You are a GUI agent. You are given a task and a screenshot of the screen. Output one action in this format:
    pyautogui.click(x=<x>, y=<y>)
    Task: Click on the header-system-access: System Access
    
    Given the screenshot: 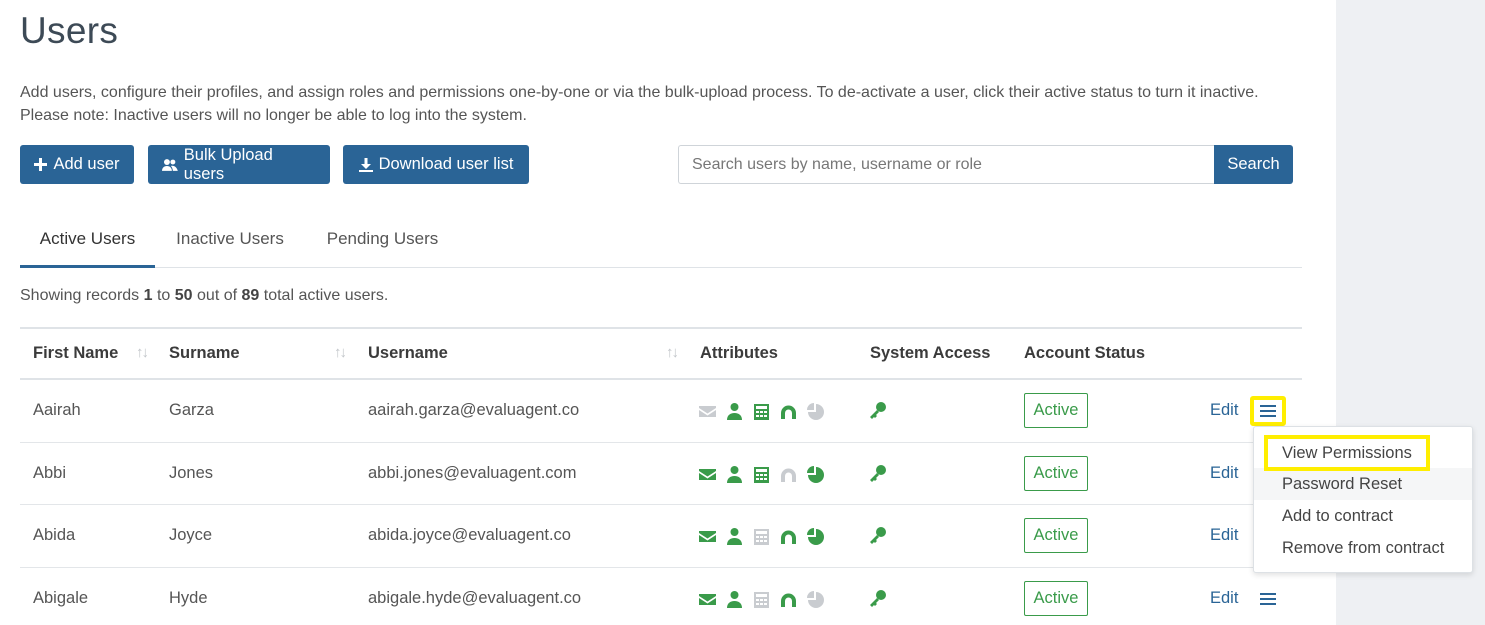 What is the action you would take?
    pyautogui.click(x=930, y=353)
    